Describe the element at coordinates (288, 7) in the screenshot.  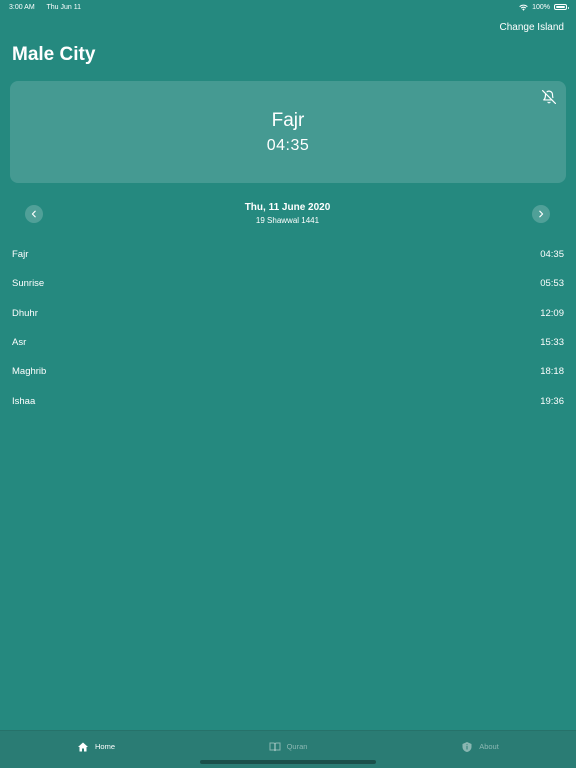
I see `status-bar: 3:00 AM Thu Jun 11 100%` at that location.